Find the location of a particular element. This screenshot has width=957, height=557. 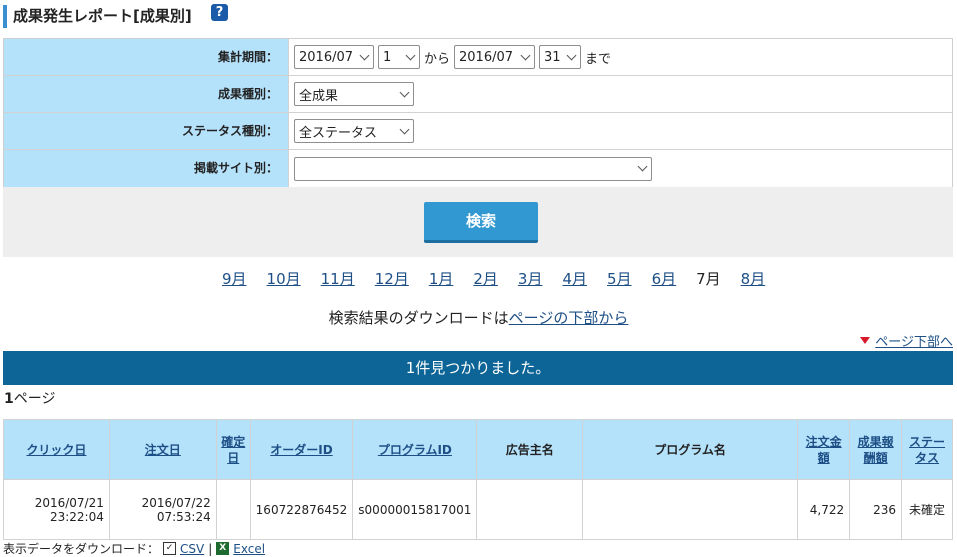

site-row: 掲載サイト別： is located at coordinates (478, 168).